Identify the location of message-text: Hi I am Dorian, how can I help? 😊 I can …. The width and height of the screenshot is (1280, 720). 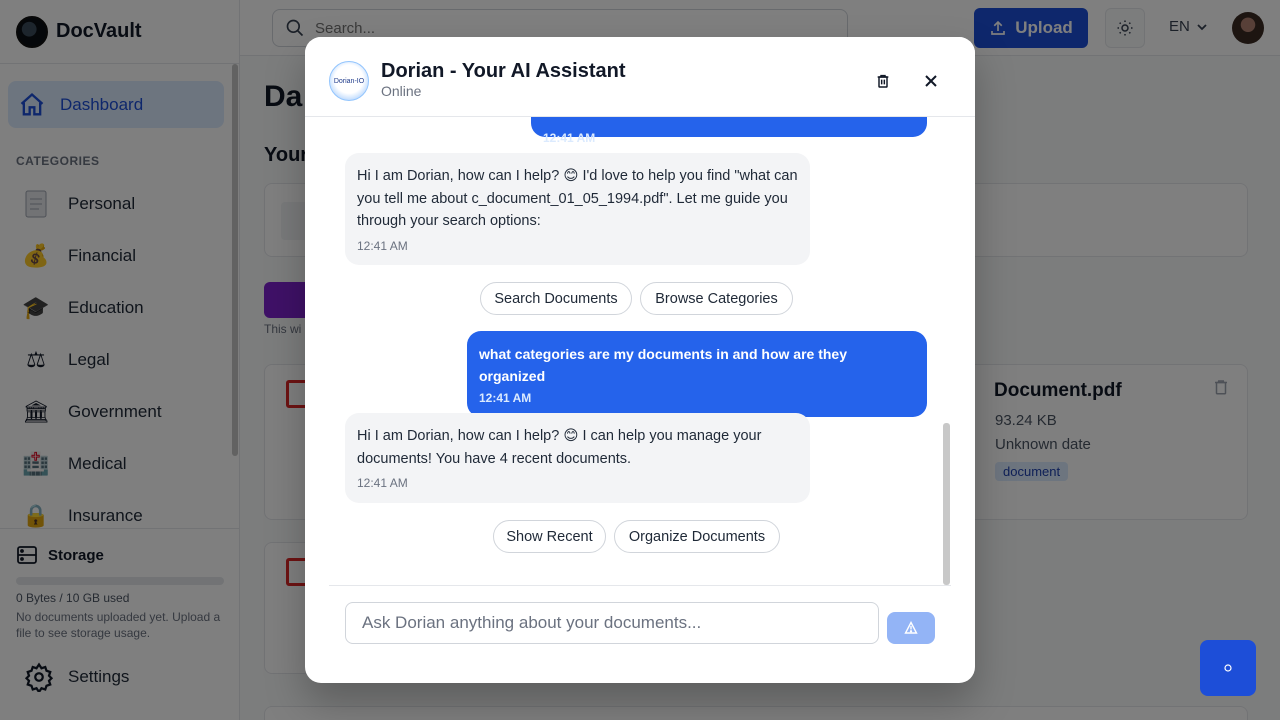
(559, 447).